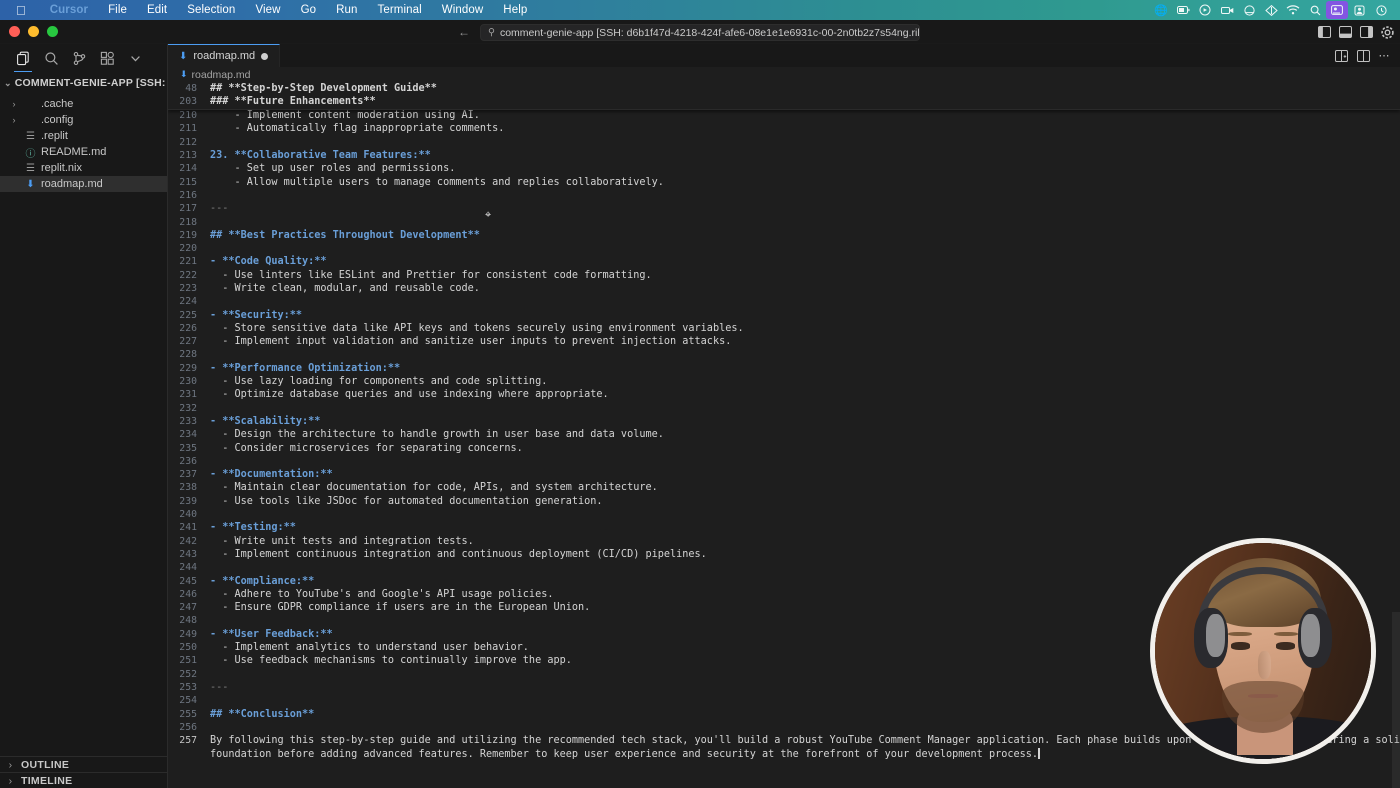 This screenshot has width=1400, height=788. What do you see at coordinates (1293, 10) in the screenshot?
I see `wifi-icon` at bounding box center [1293, 10].